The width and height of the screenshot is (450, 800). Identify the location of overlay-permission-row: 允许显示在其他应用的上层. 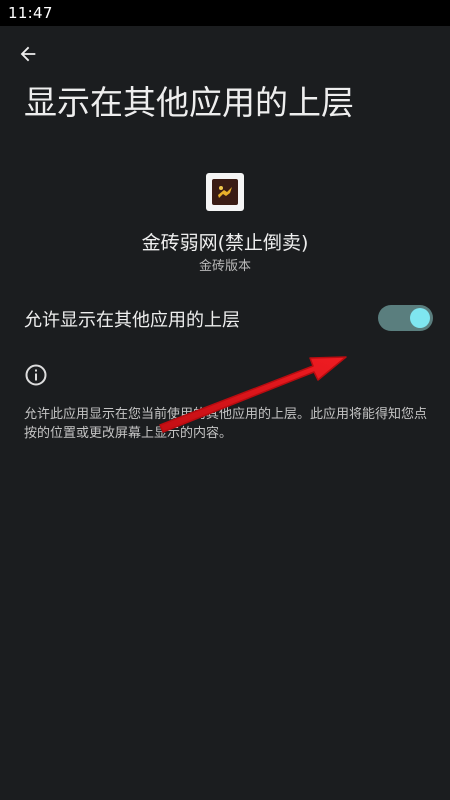
(225, 319).